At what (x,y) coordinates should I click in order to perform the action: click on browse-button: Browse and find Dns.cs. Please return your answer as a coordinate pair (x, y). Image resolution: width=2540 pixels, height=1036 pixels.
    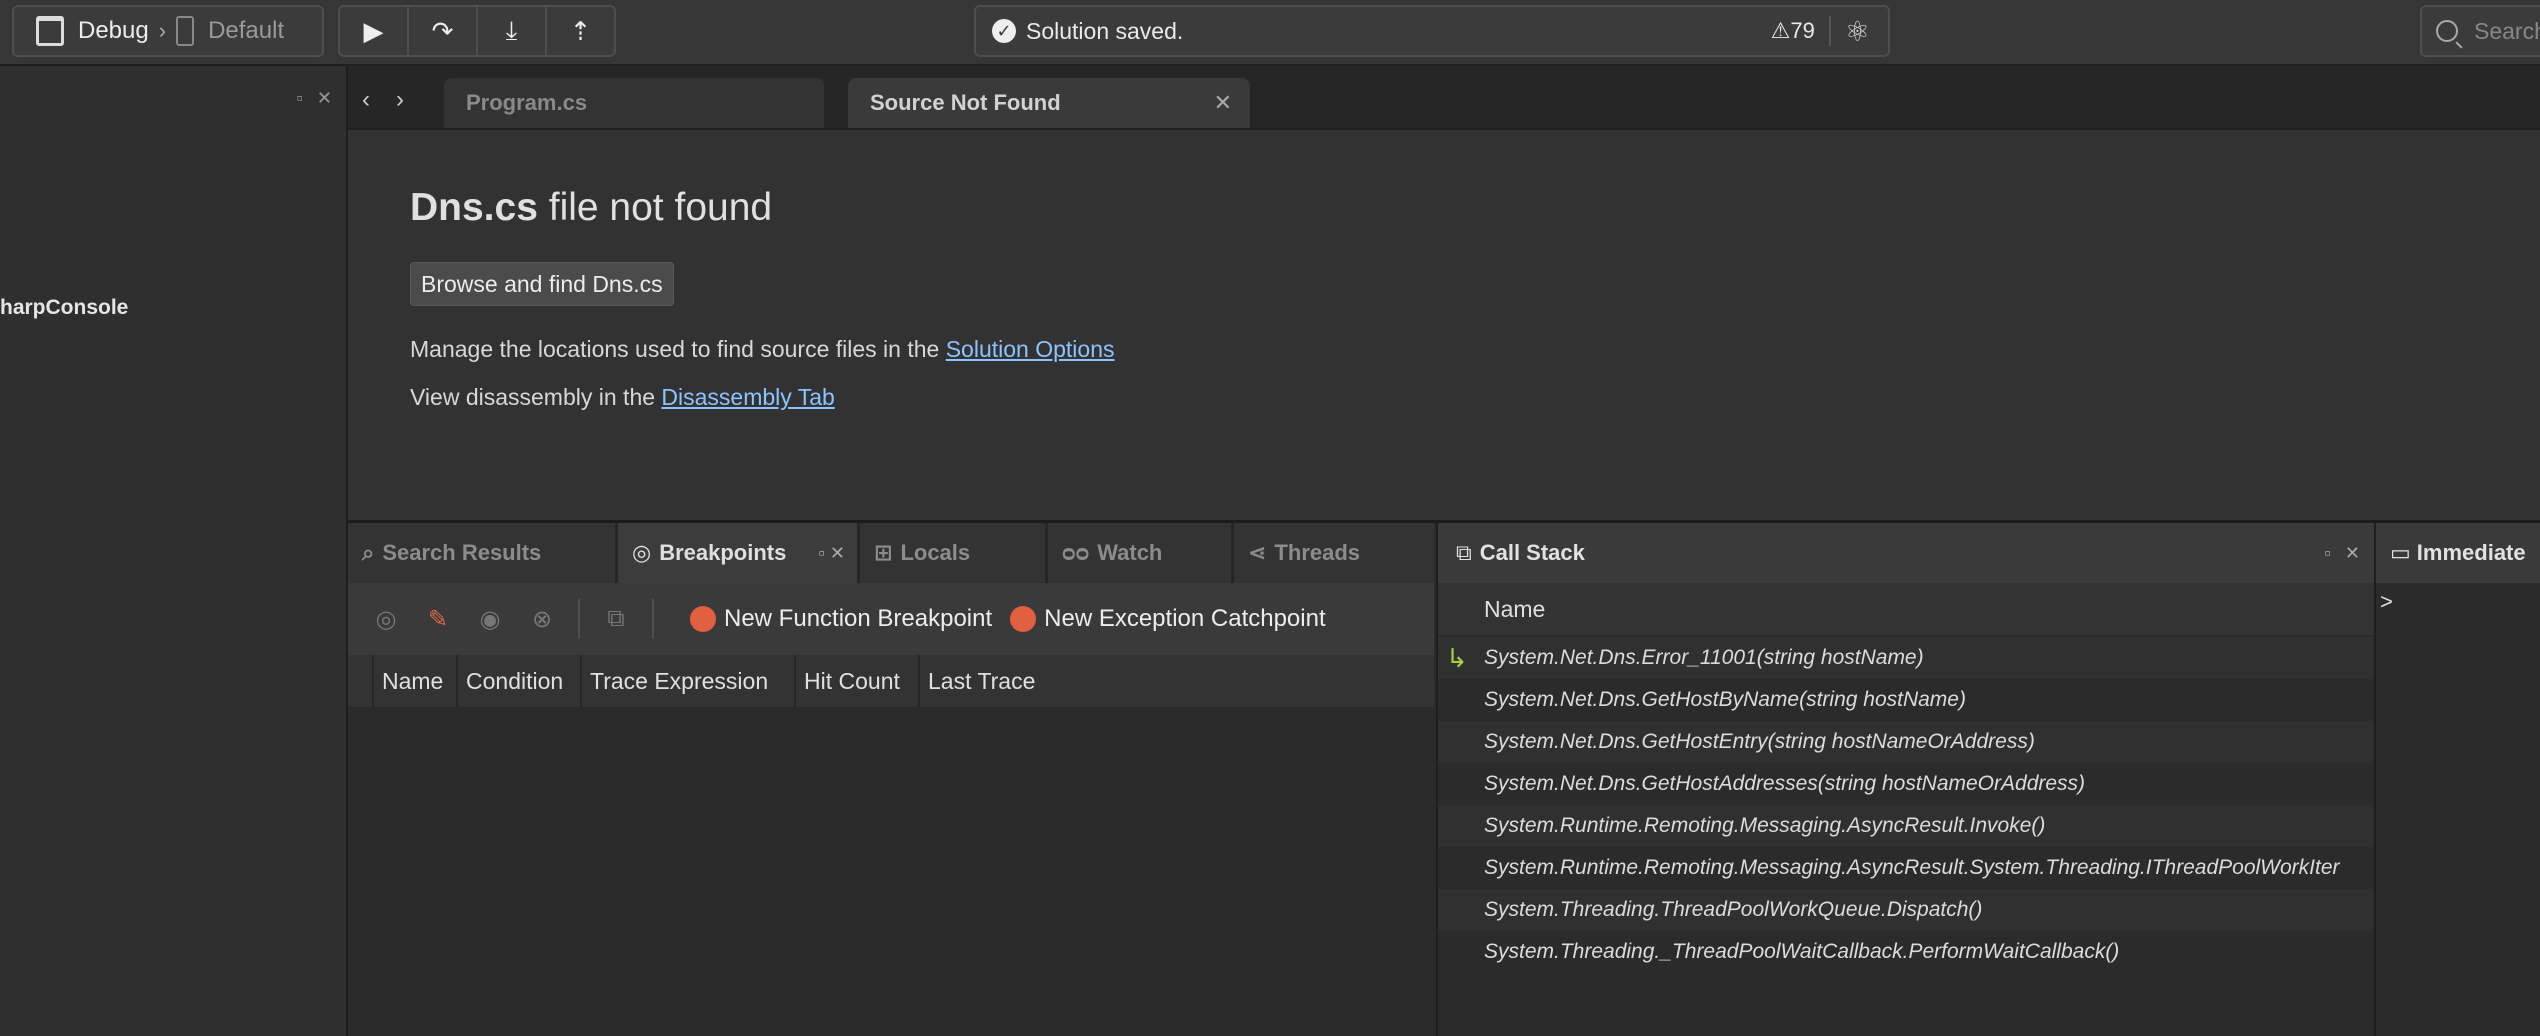
    Looking at the image, I should click on (542, 284).